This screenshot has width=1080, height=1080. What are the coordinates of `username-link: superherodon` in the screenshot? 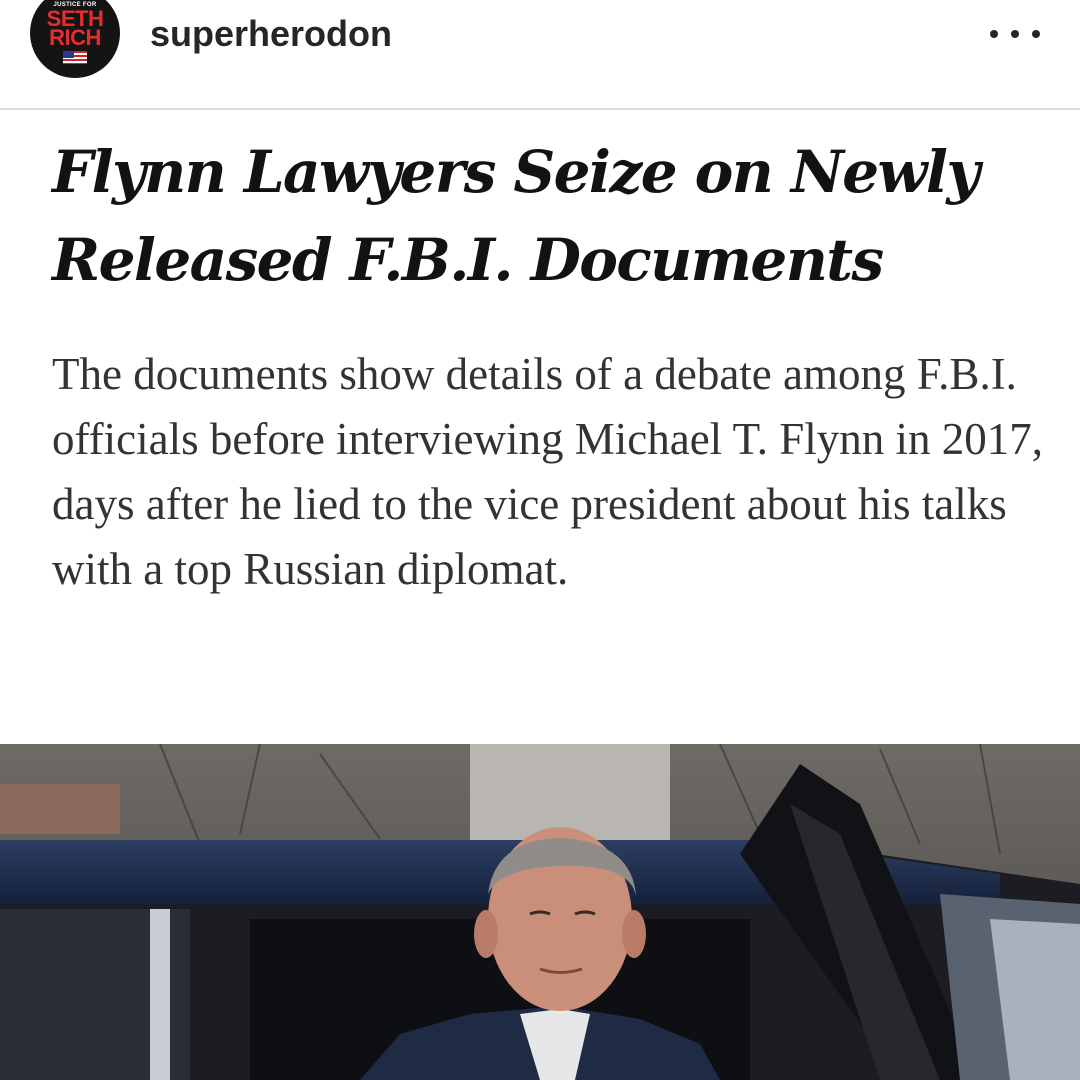 It's located at (271, 34).